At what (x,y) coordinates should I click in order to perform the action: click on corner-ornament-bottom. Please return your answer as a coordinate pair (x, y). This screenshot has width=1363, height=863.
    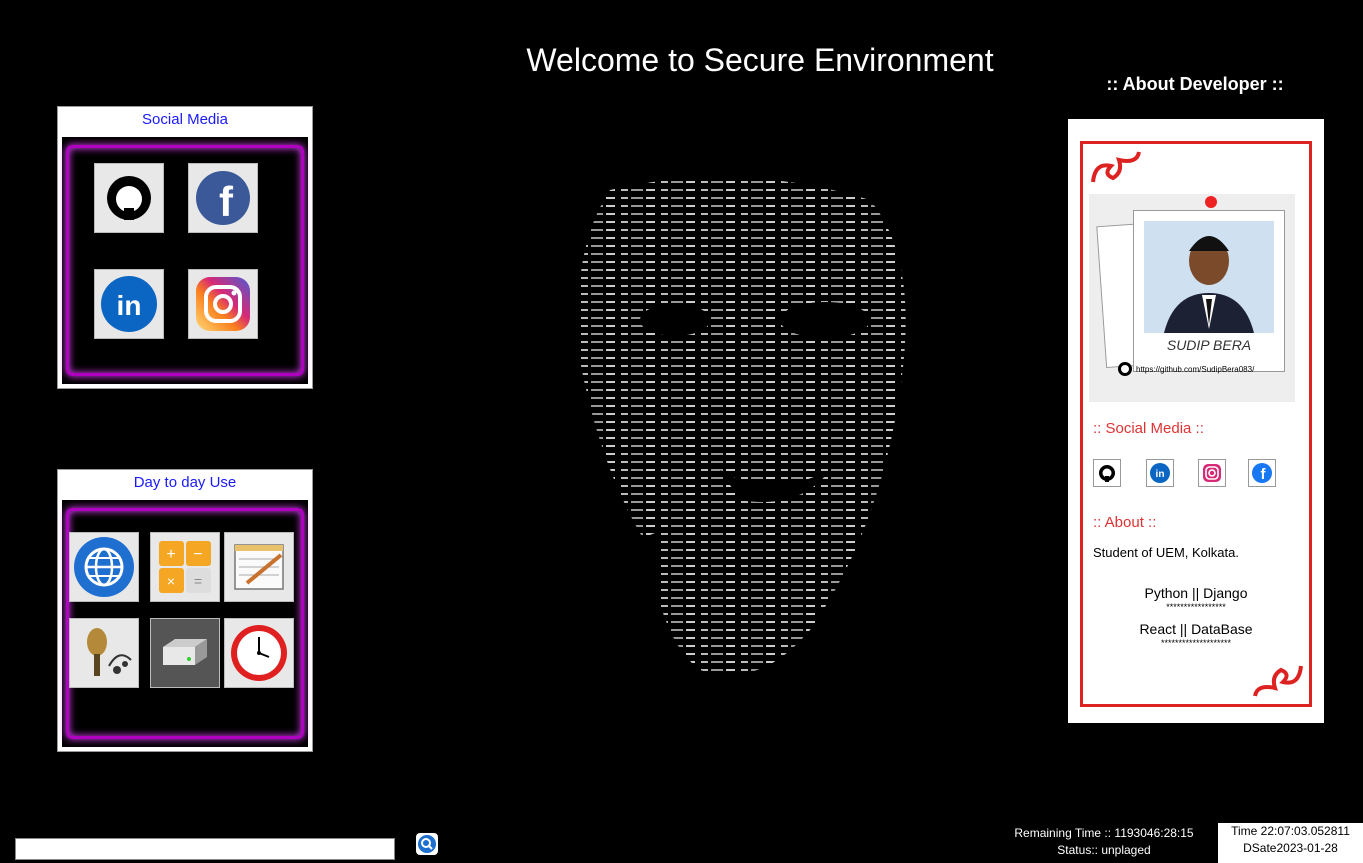
    Looking at the image, I should click on (1278, 681).